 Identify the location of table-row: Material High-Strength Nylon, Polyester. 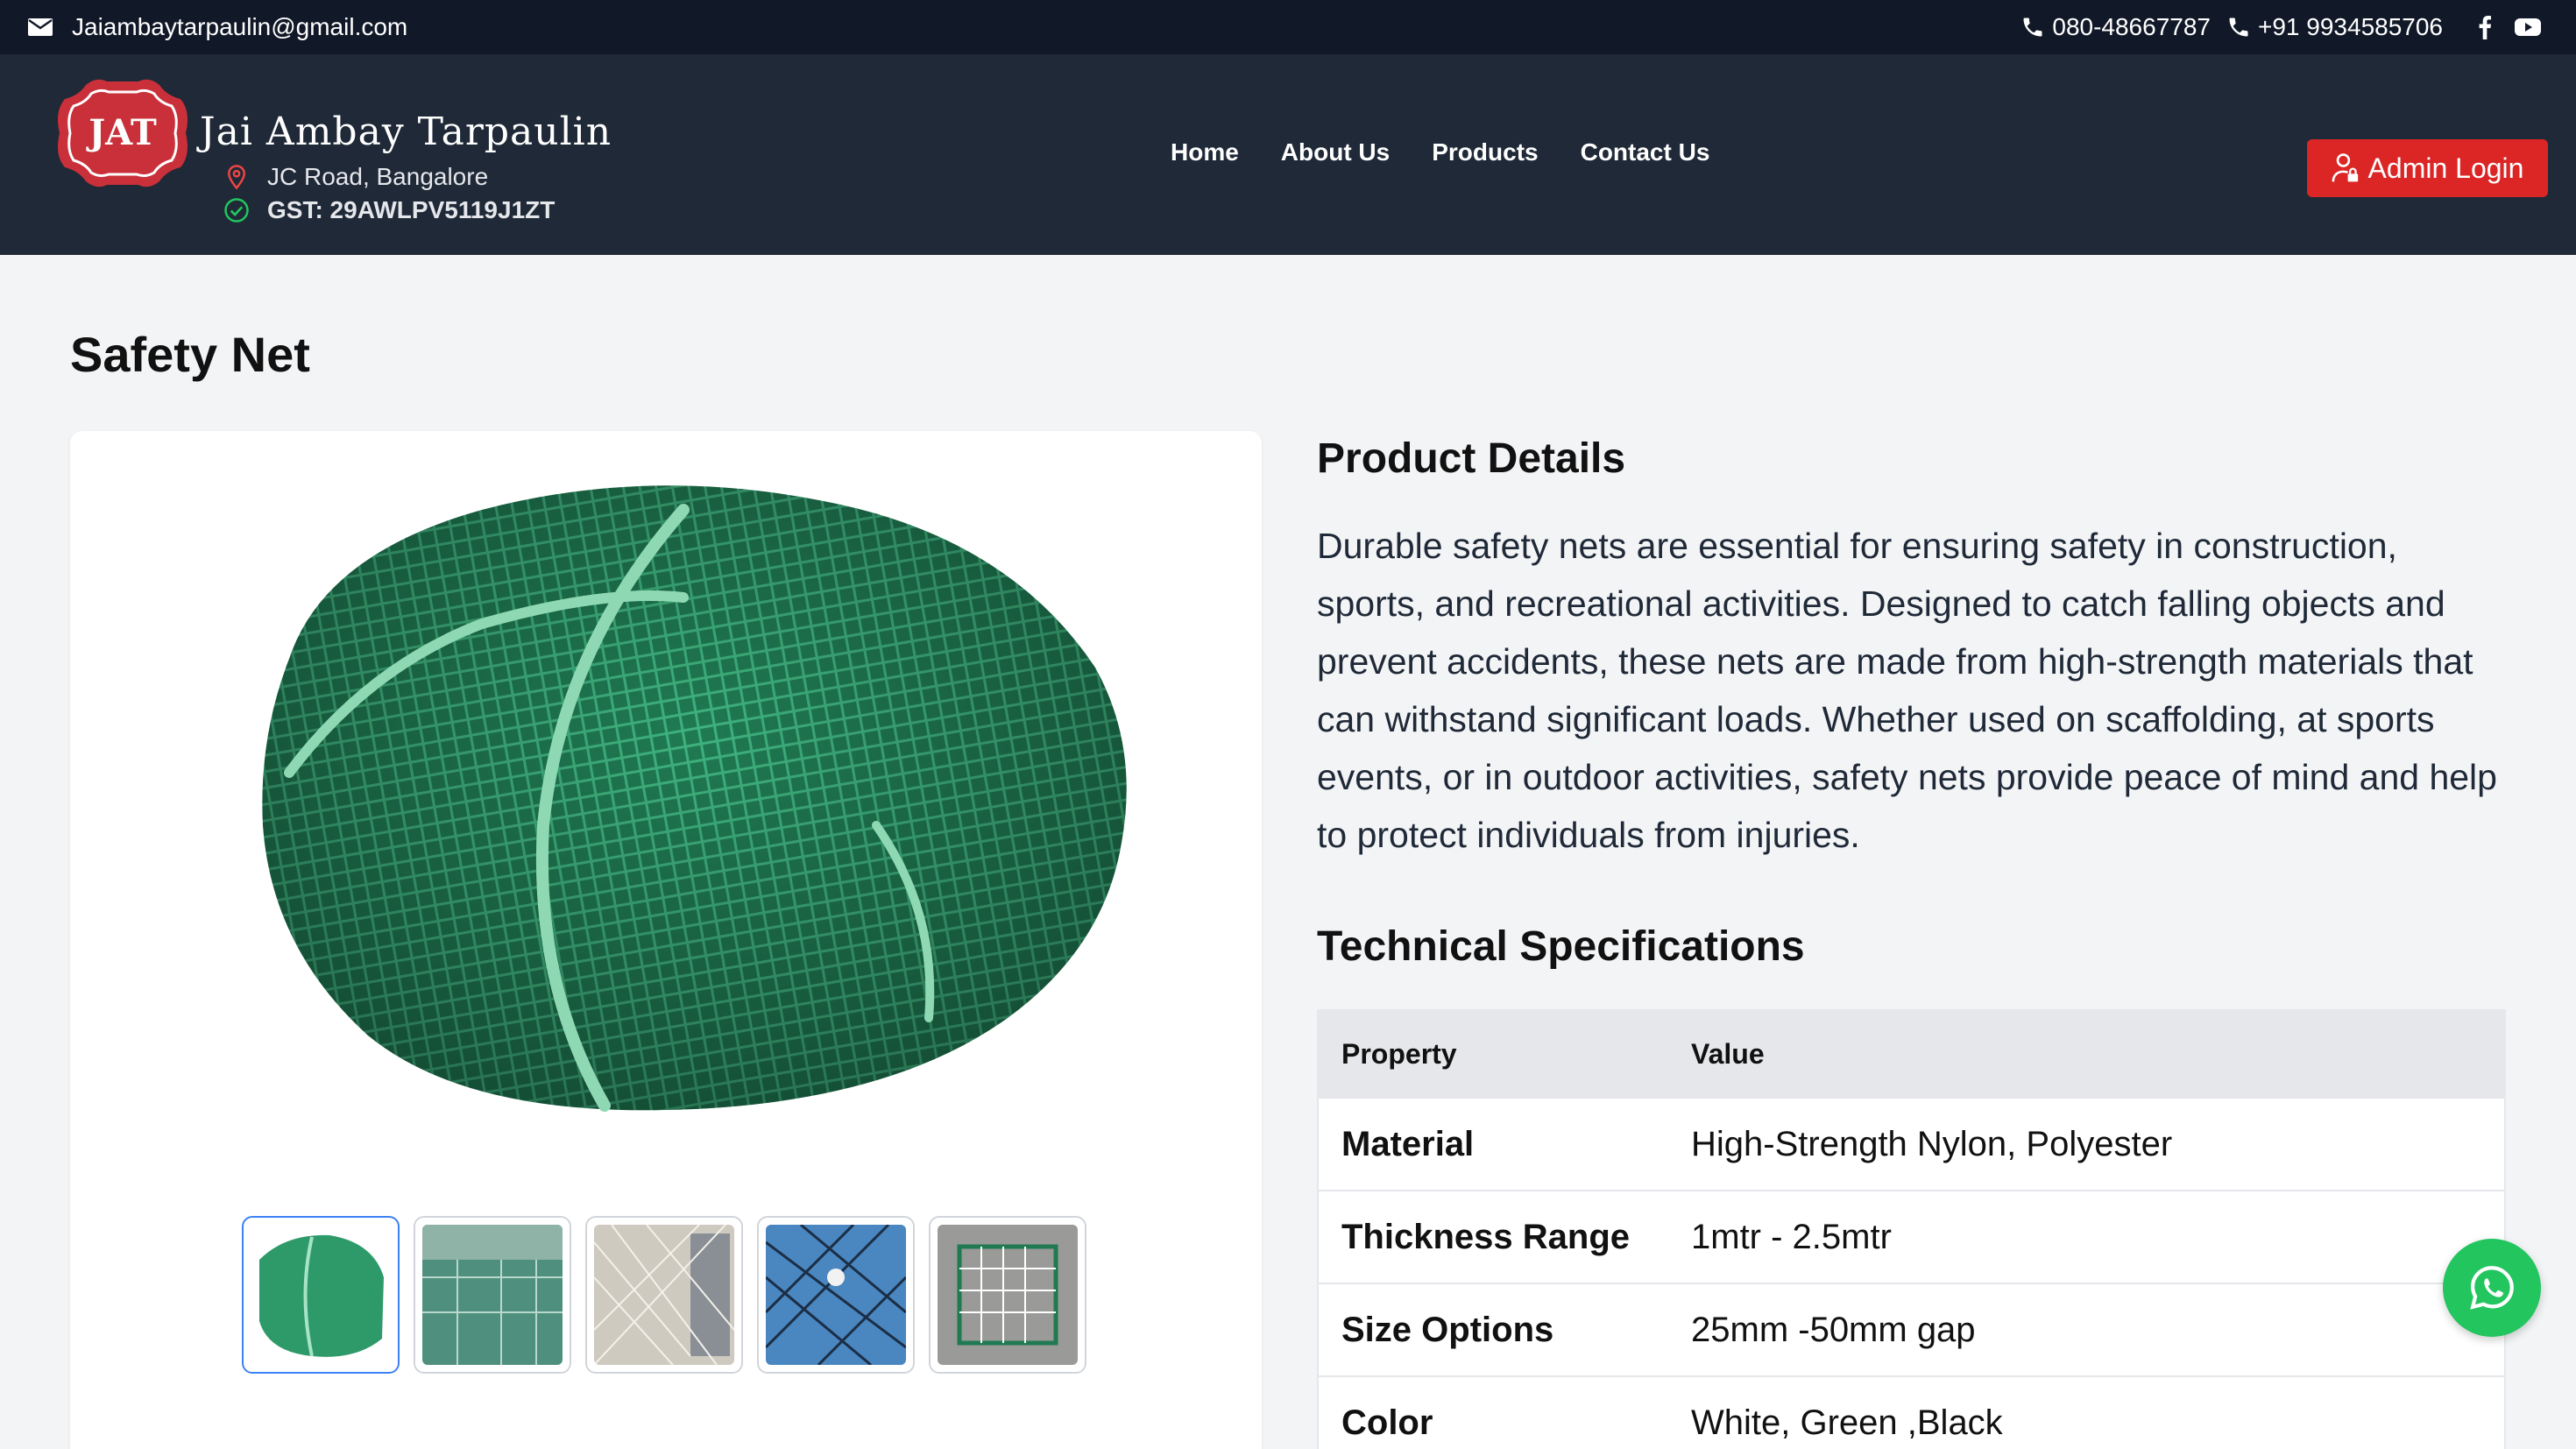
(1911, 1144).